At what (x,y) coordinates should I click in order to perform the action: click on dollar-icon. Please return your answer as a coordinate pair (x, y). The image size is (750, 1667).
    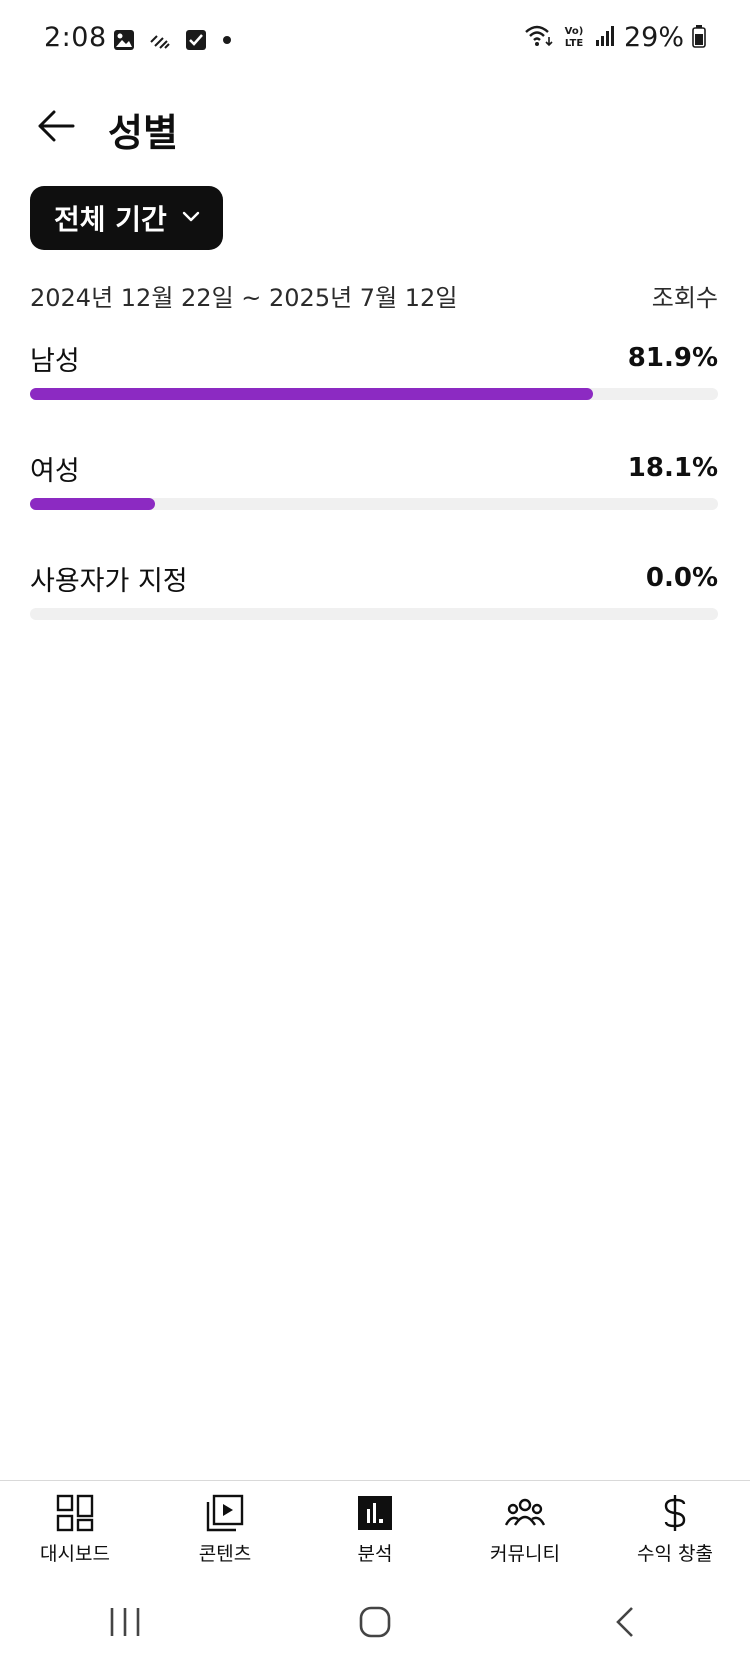
    Looking at the image, I should click on (675, 1513).